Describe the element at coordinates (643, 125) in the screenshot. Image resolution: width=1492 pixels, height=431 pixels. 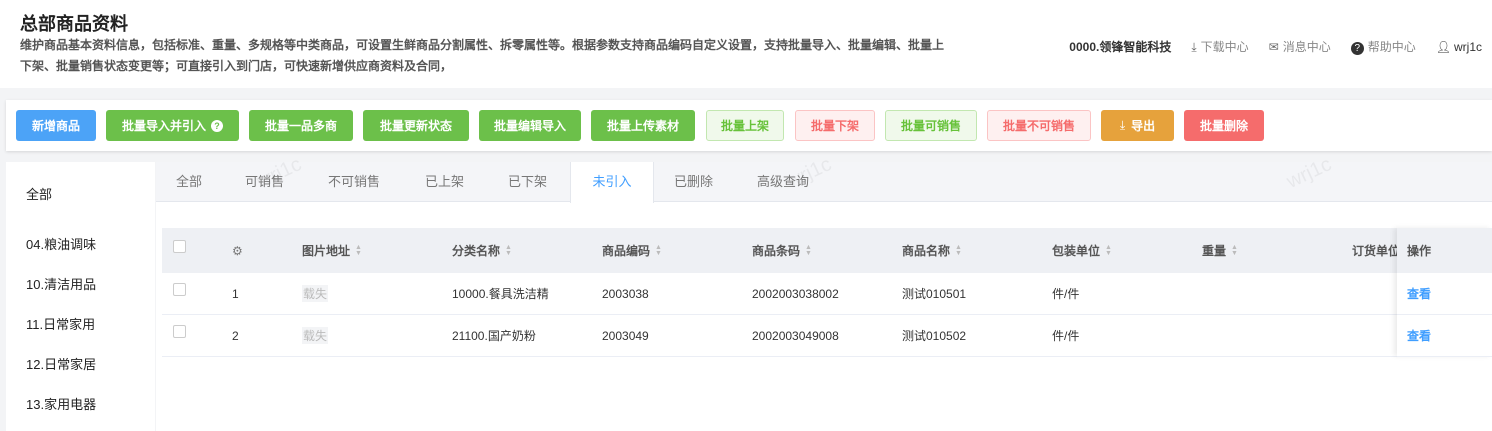
I see `batch-upload-material-button: 批量上传素材` at that location.